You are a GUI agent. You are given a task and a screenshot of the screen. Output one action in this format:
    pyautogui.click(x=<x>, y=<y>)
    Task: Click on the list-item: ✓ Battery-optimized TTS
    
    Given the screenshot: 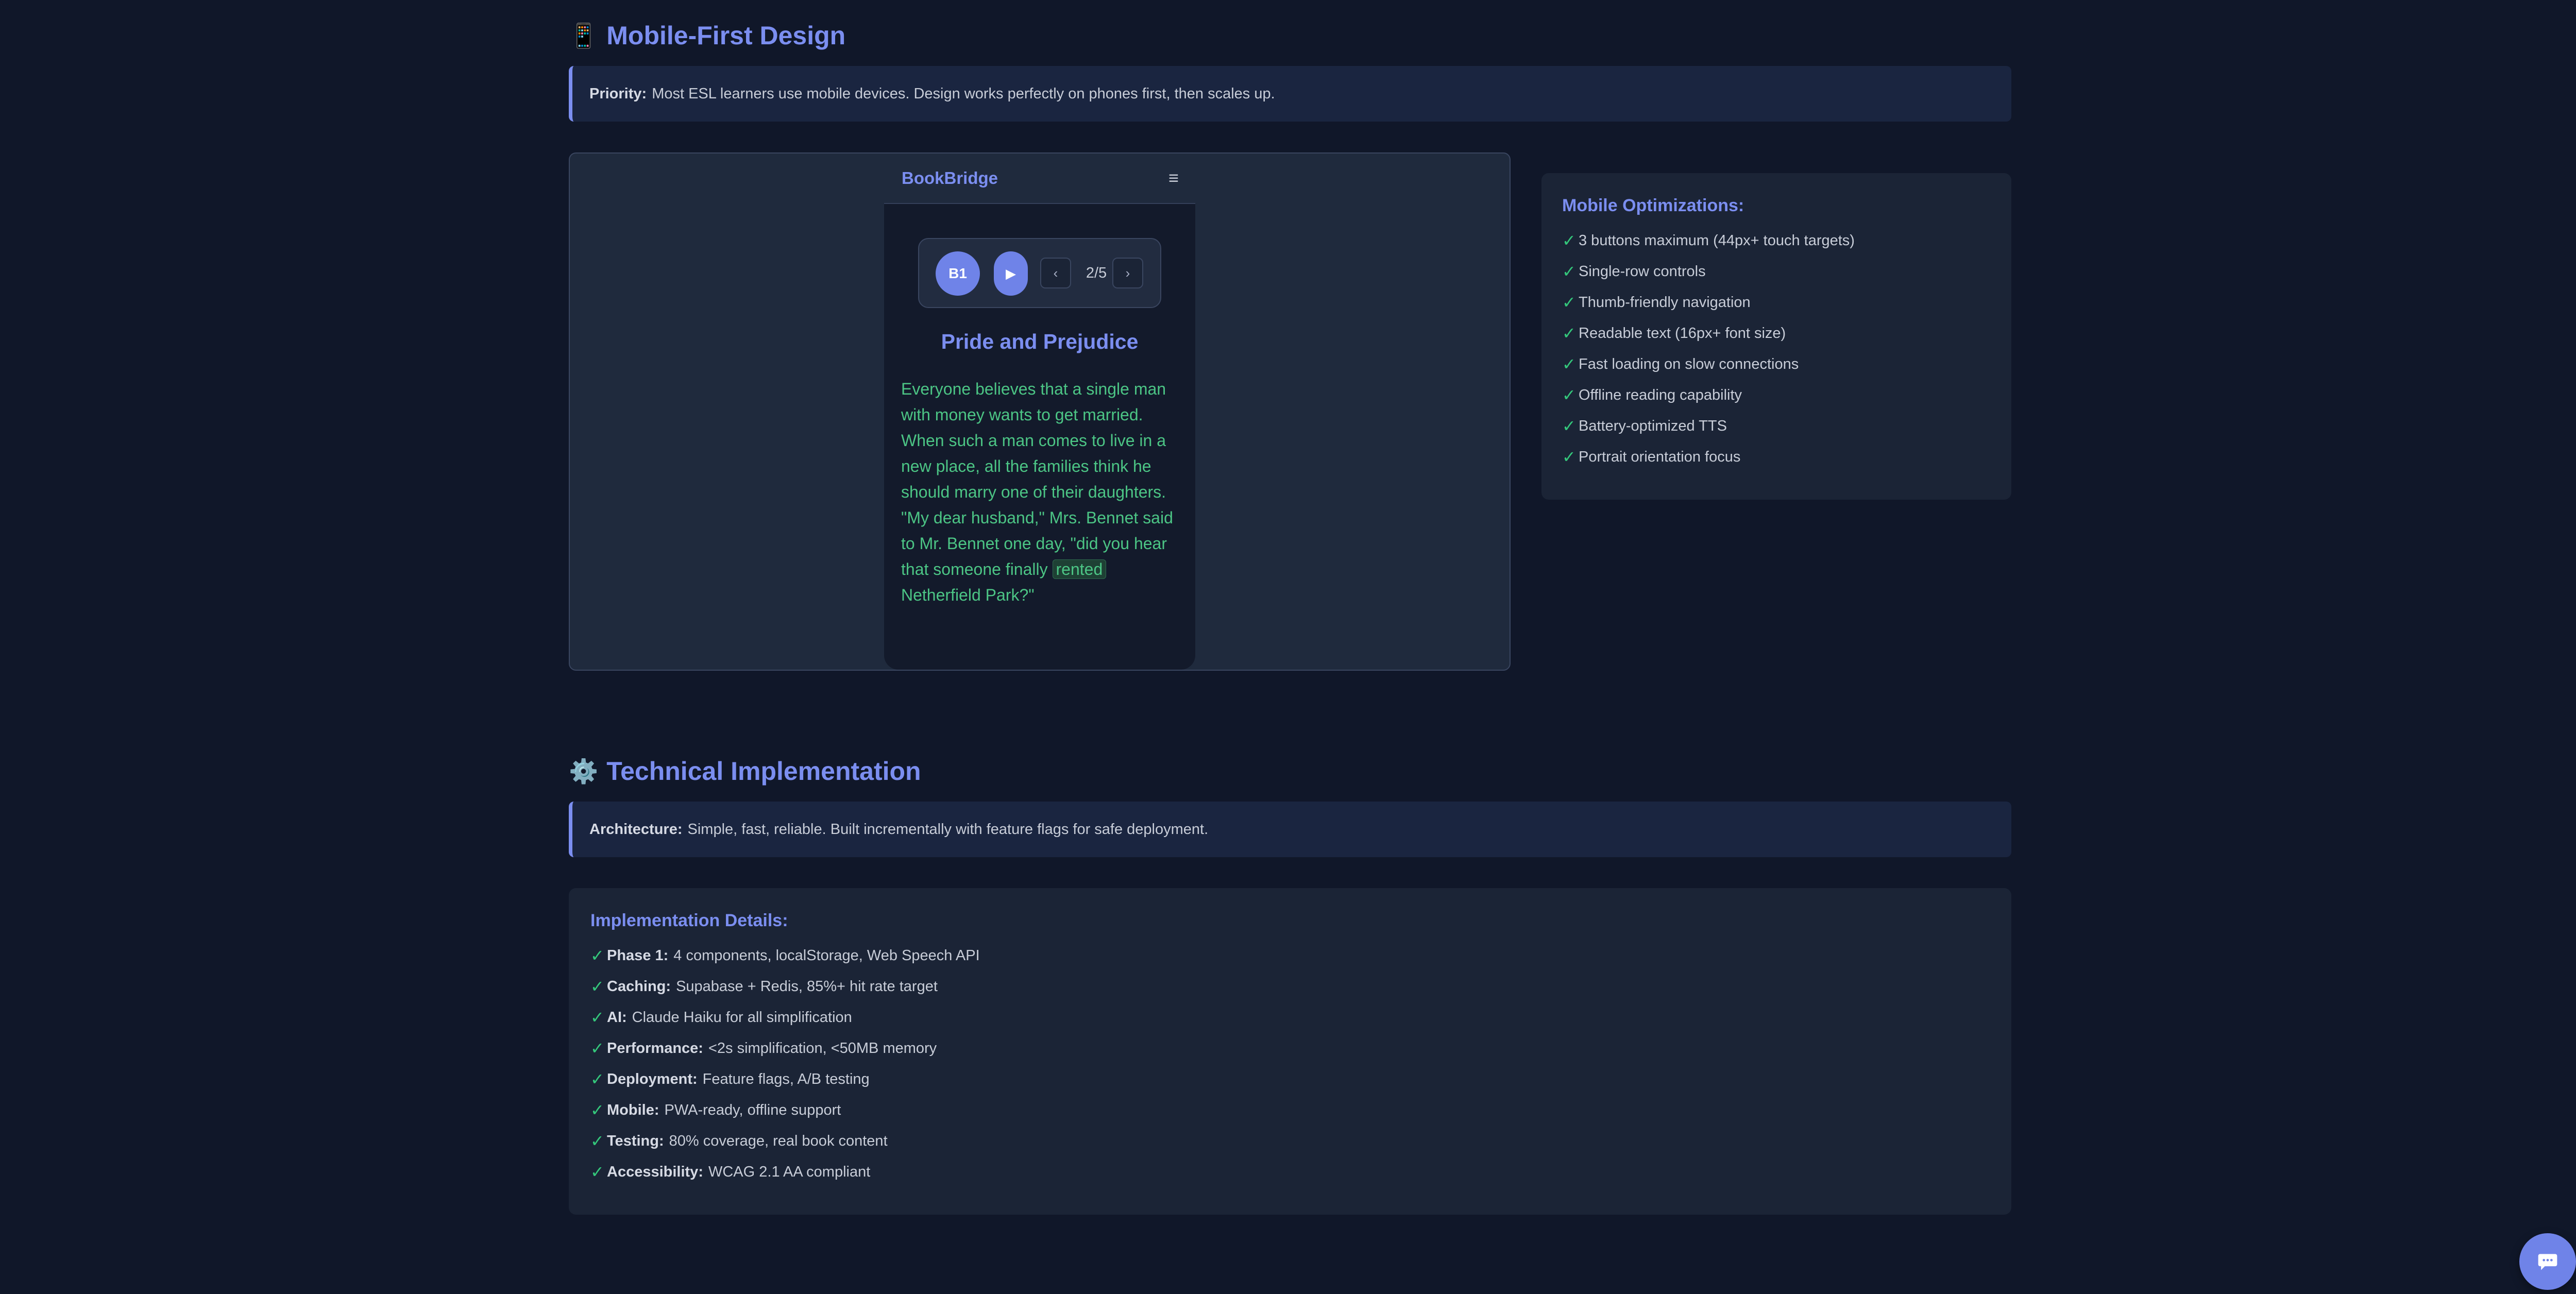 What is the action you would take?
    pyautogui.click(x=1786, y=426)
    